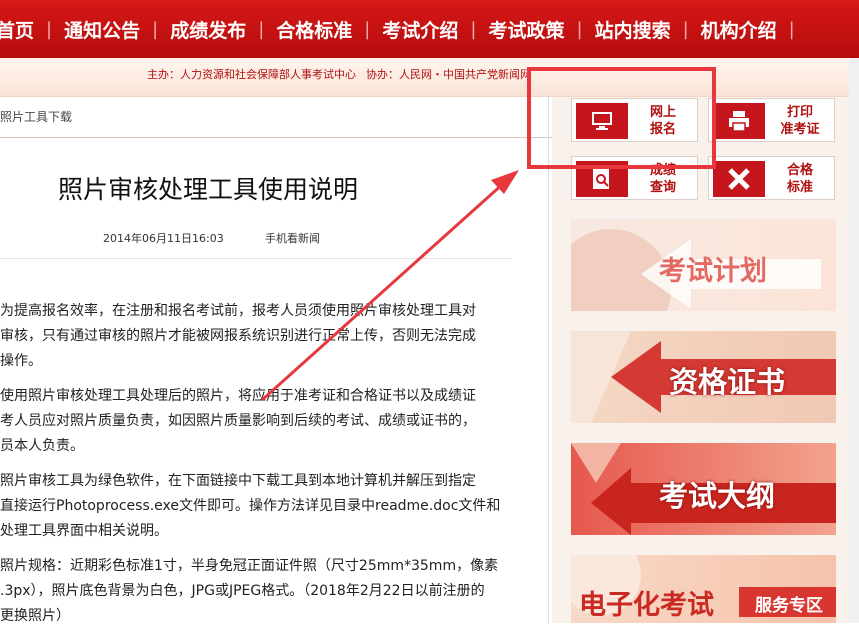 The height and width of the screenshot is (629, 859). Describe the element at coordinates (389, 286) in the screenshot. I see `annotation-arrow` at that location.